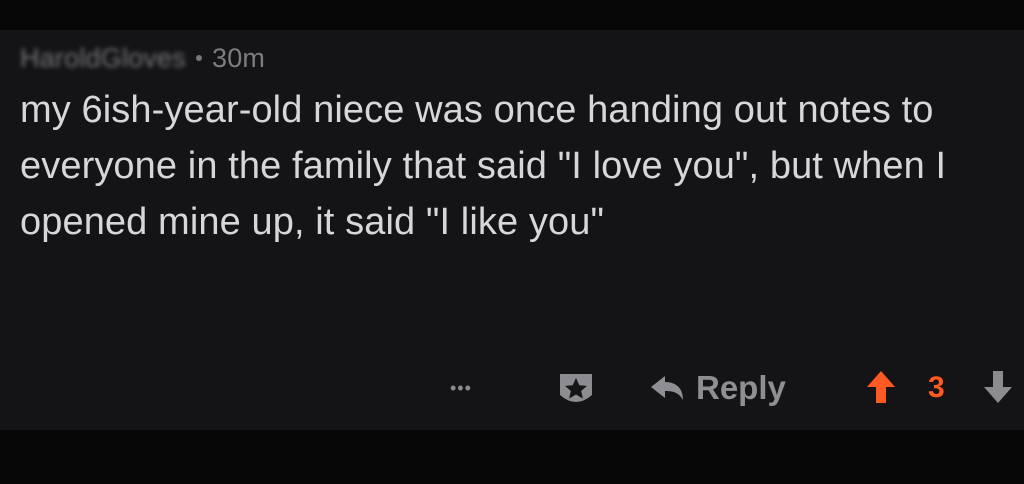 Image resolution: width=1024 pixels, height=484 pixels. I want to click on comment-meta: HaroldGloves 30m, so click(142, 58).